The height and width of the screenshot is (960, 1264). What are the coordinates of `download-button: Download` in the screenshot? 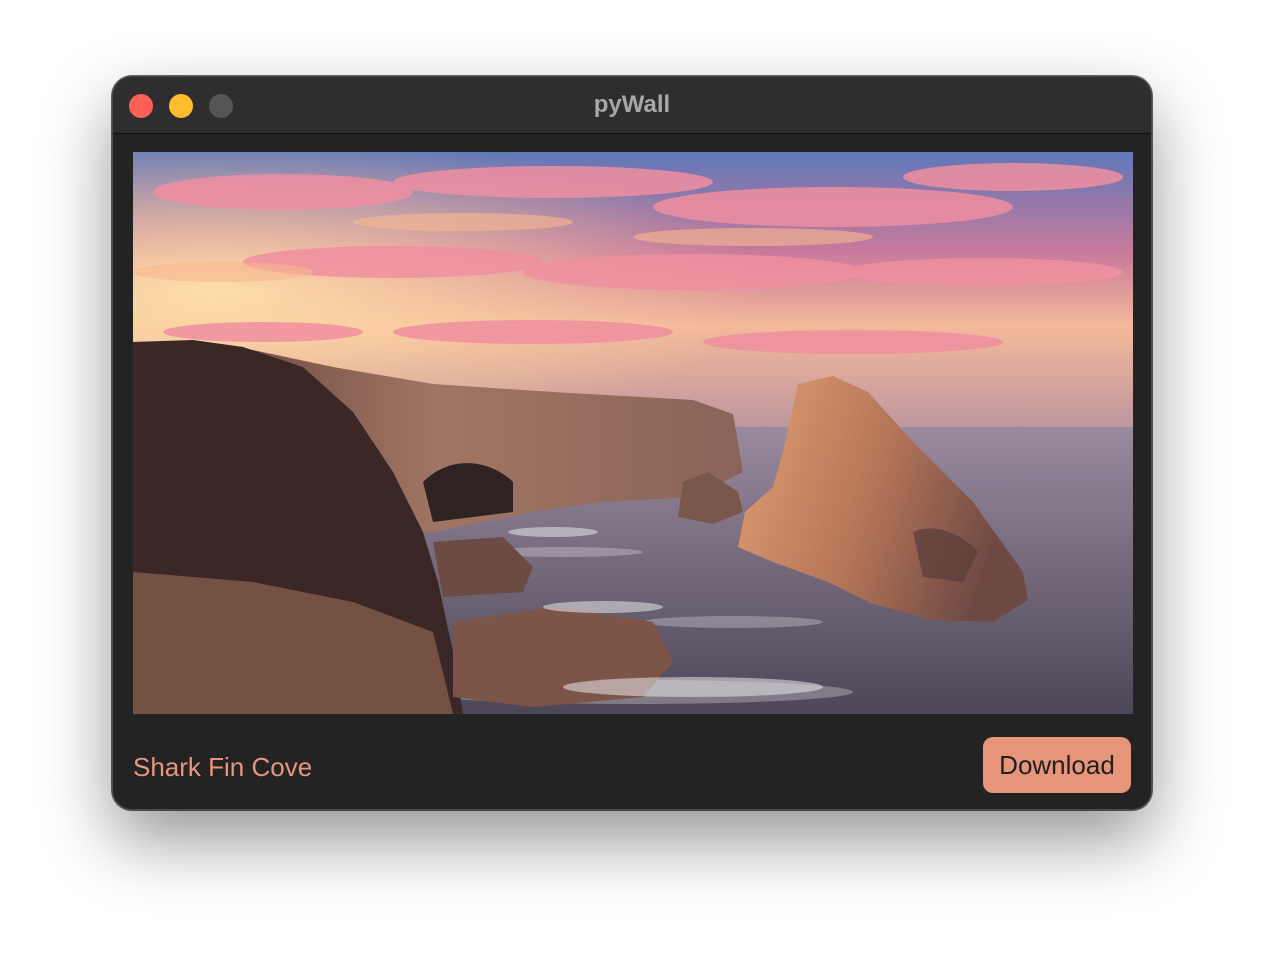 It's located at (1057, 765).